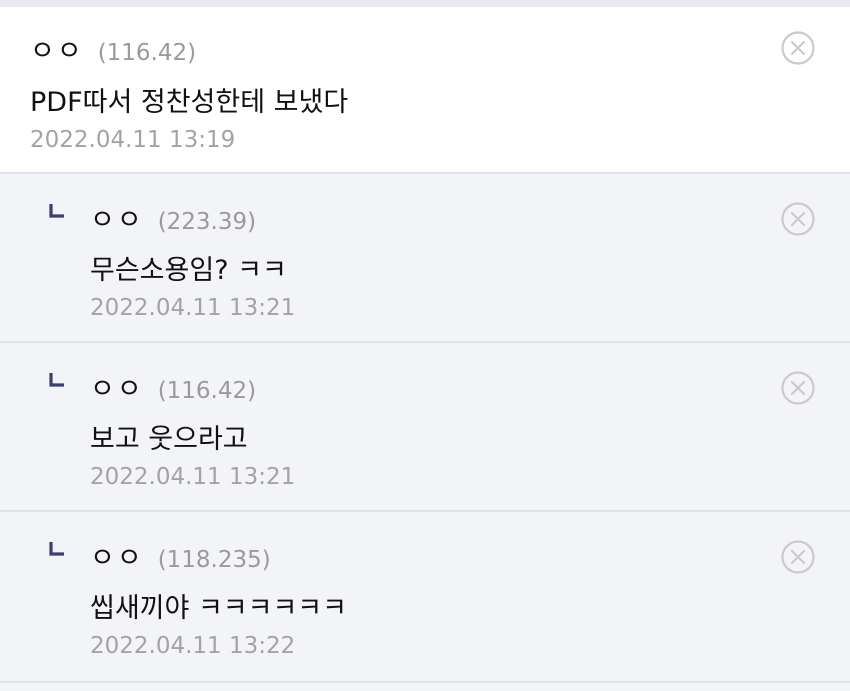 The height and width of the screenshot is (691, 850). Describe the element at coordinates (218, 608) in the screenshot. I see `reply-text: 씹새끼야 ㅋㅋㅋㅋㅋㅋ` at that location.